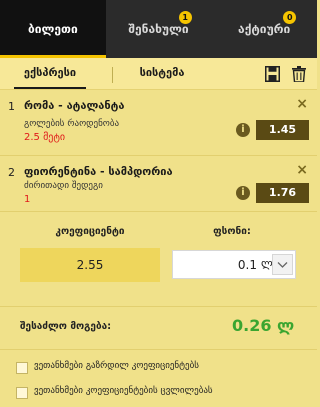 This screenshot has height=407, width=320. I want to click on stake-dropdown-button, so click(282, 264).